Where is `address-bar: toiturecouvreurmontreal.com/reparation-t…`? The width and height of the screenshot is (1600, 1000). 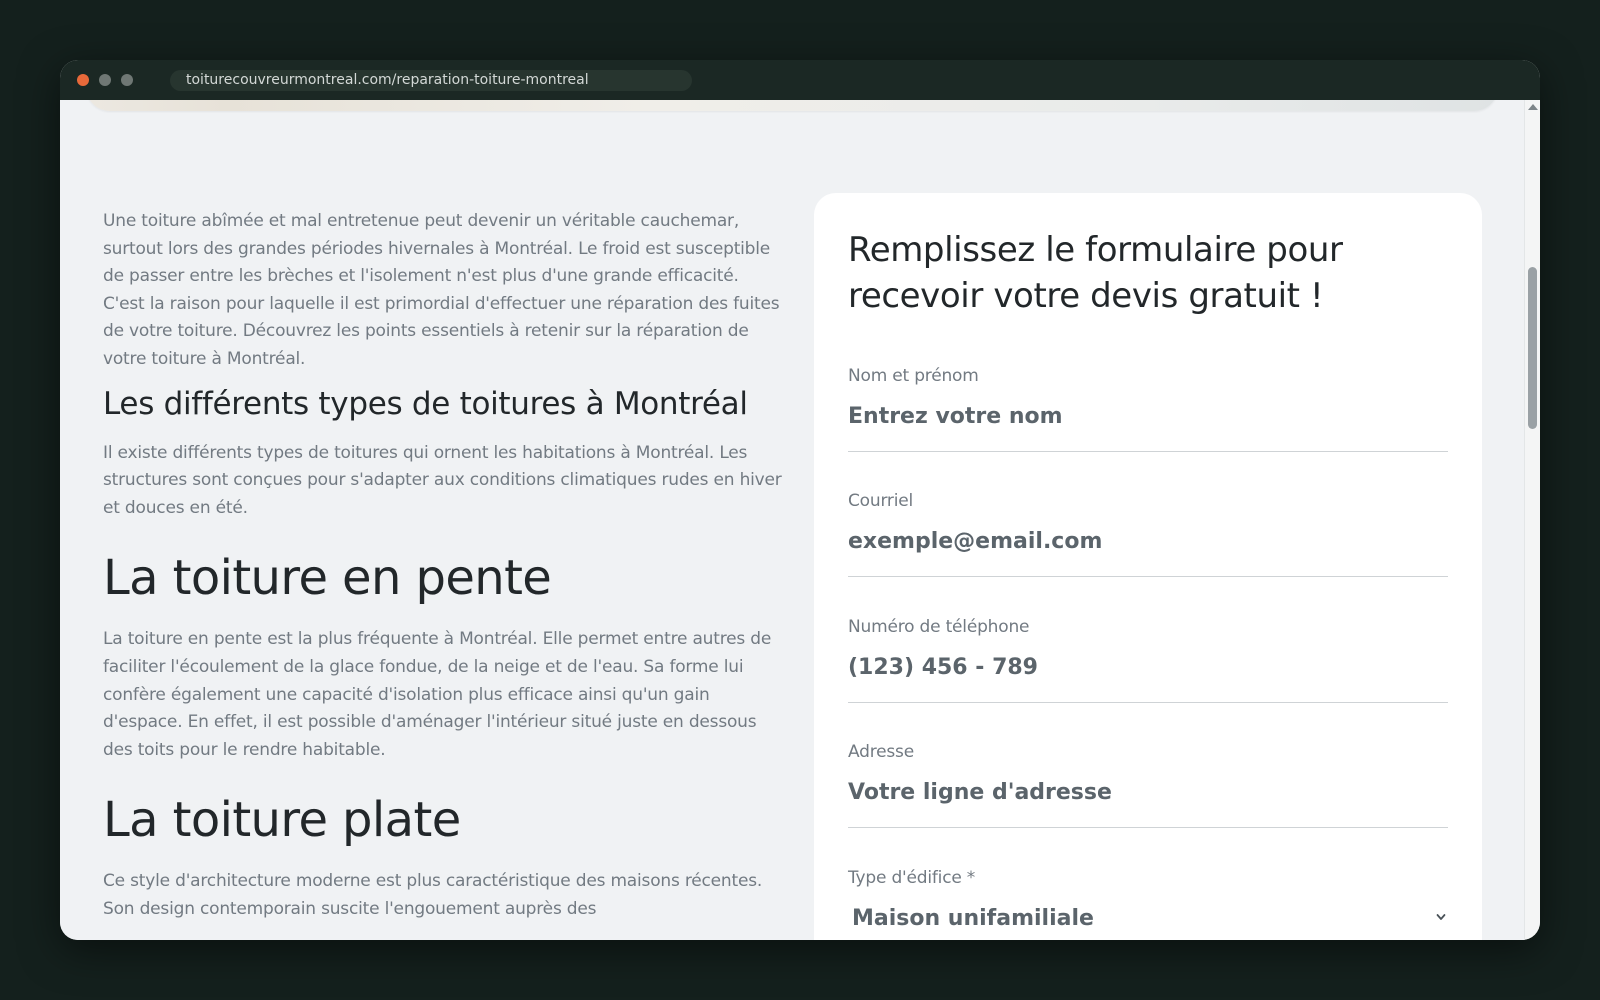
address-bar: toiturecouvreurmontreal.com/reparation-t… is located at coordinates (431, 80).